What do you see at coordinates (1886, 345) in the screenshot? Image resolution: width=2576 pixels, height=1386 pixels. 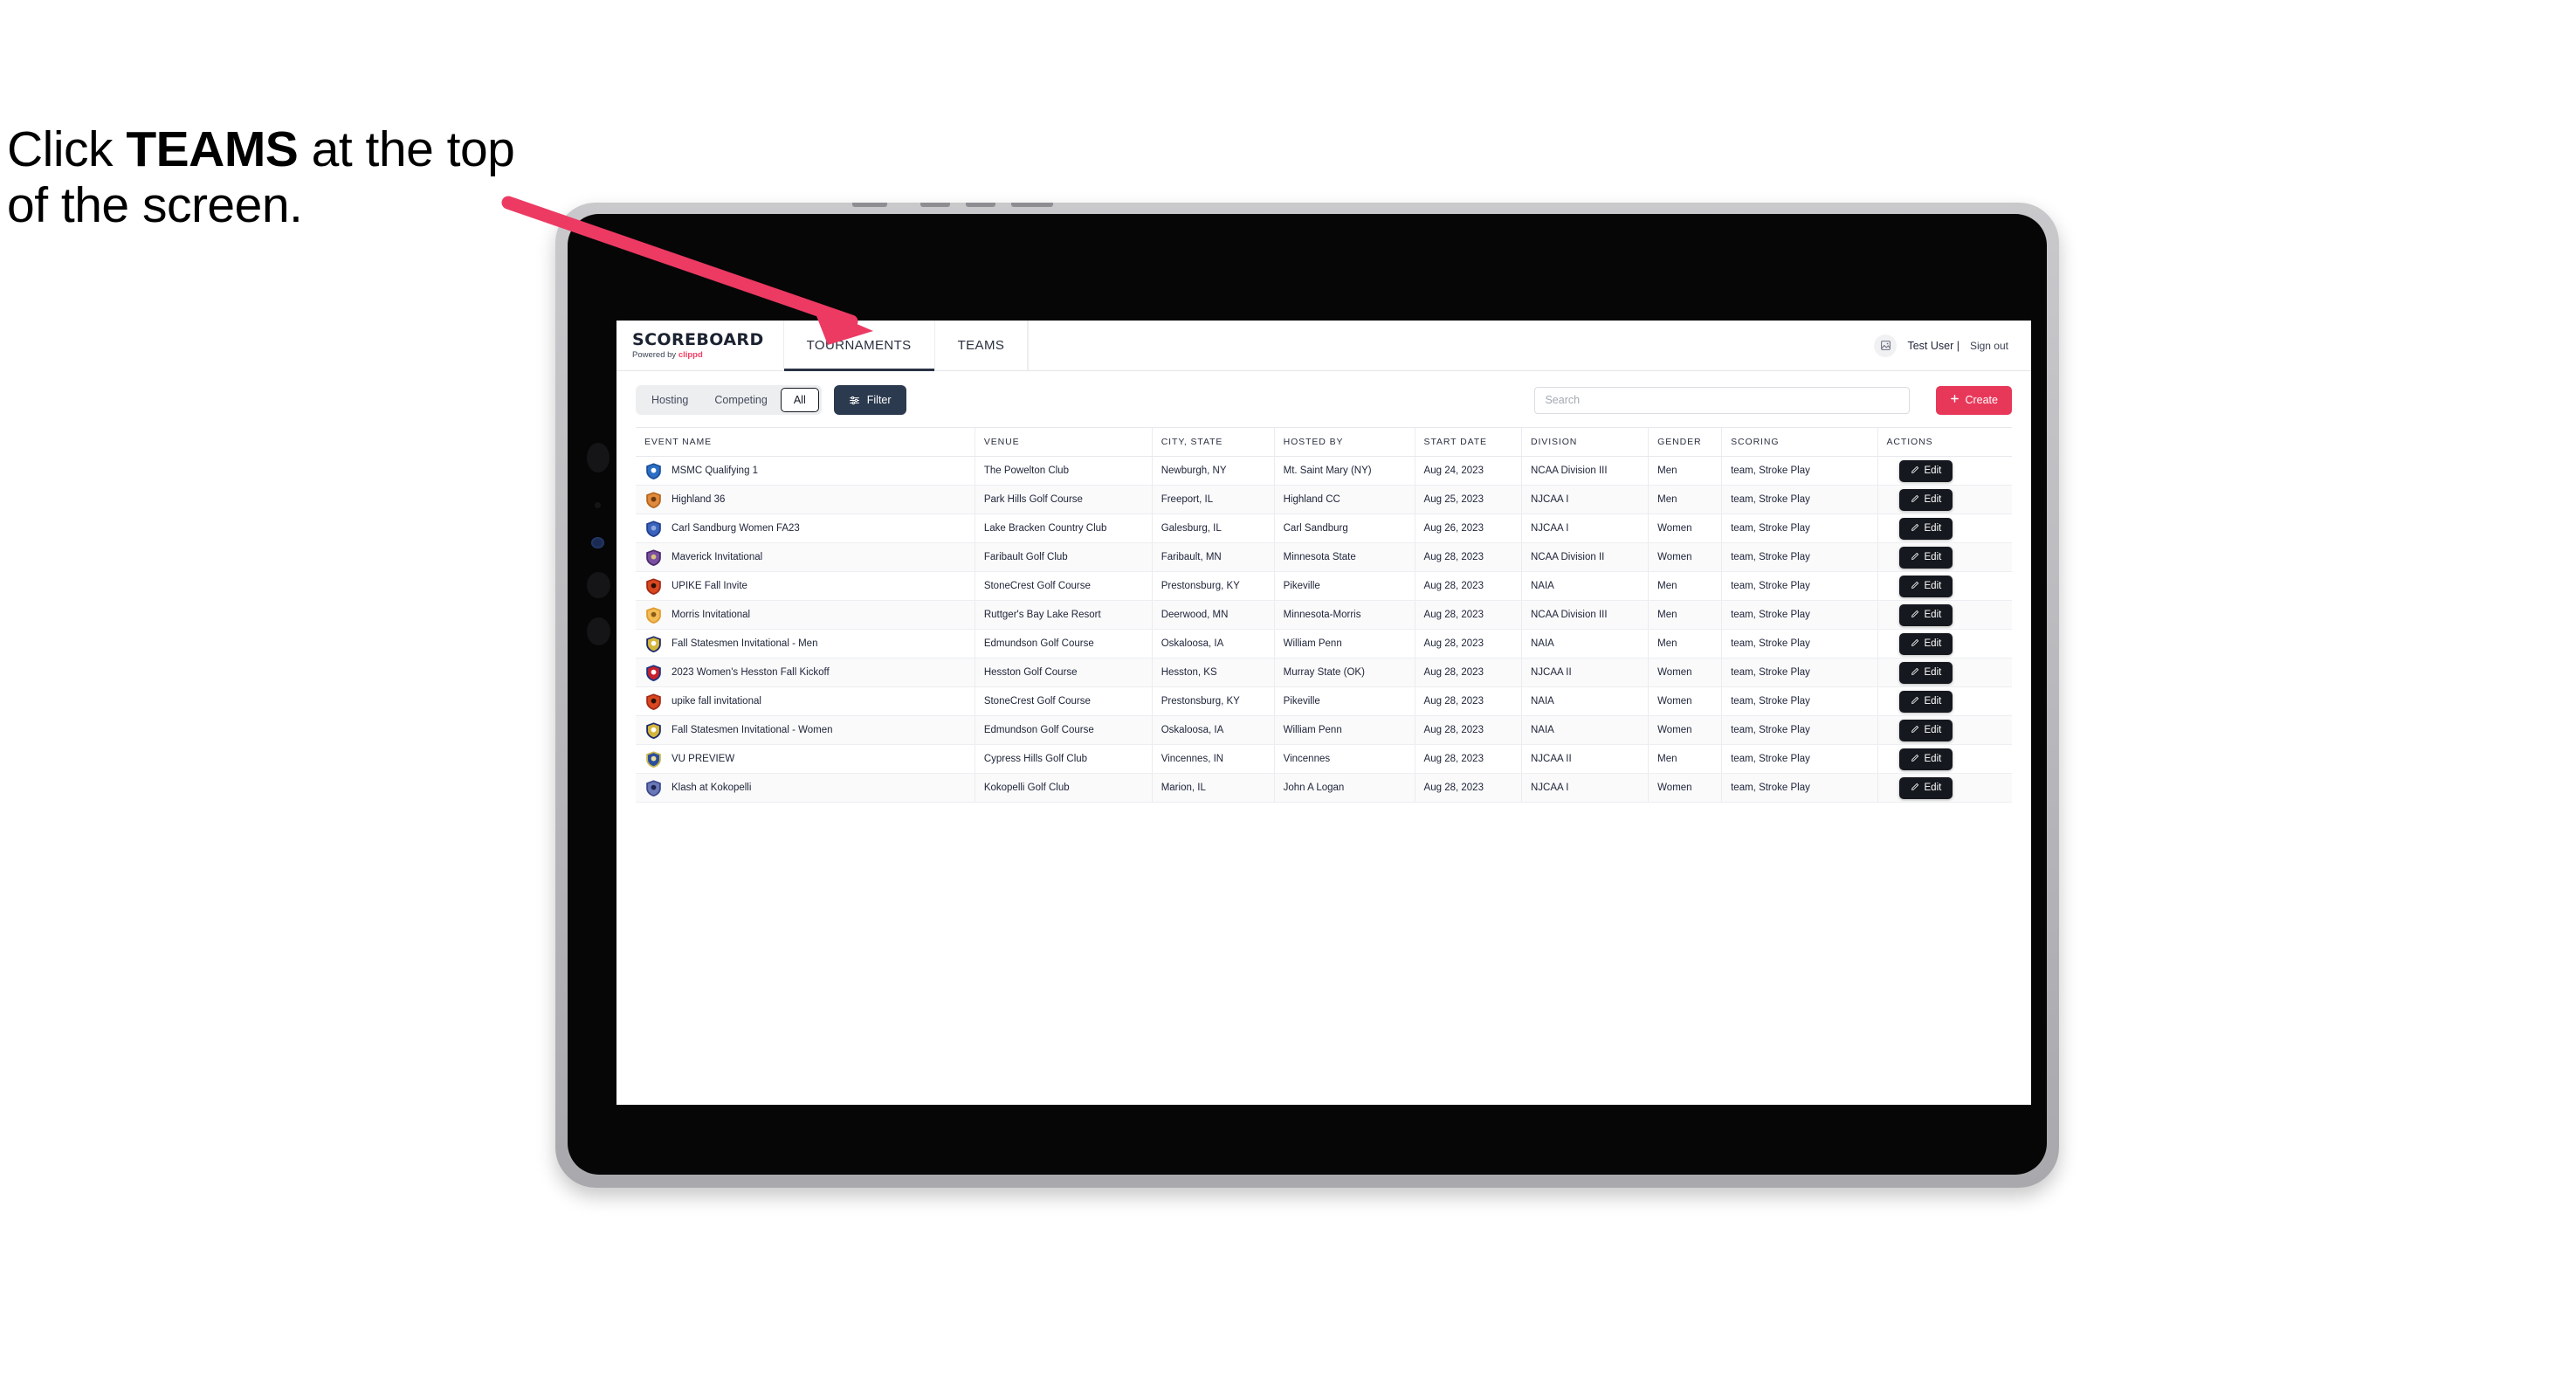 I see `user-avatar-icon` at bounding box center [1886, 345].